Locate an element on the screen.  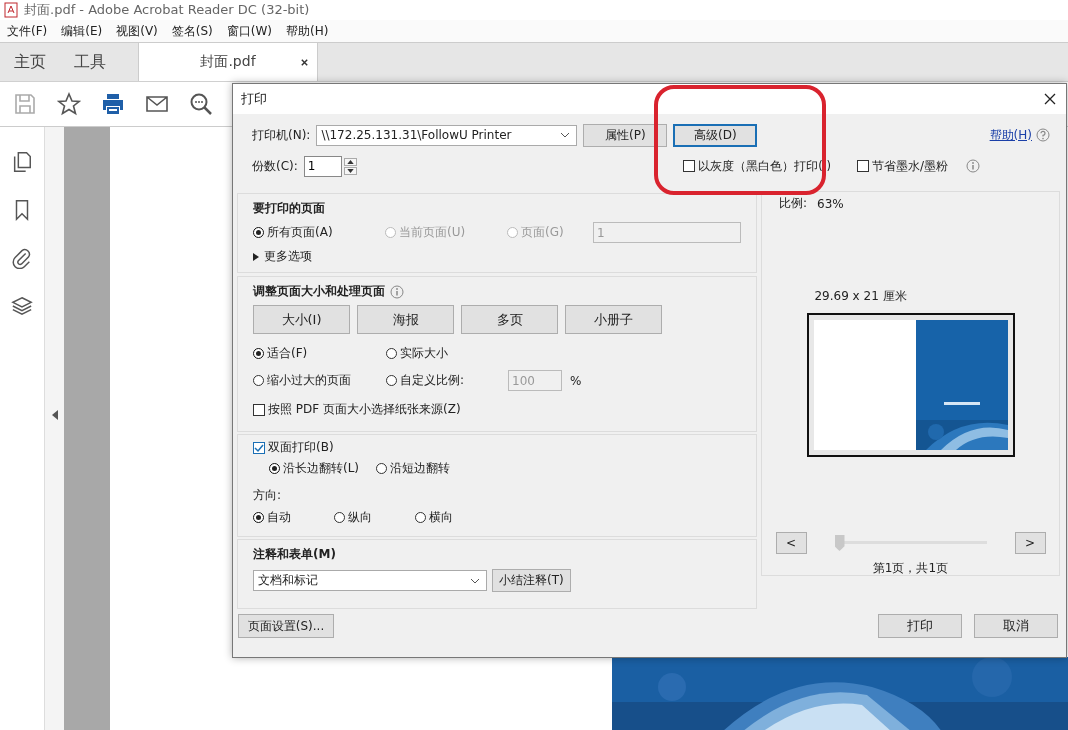
section-title: 注释和表单(M) is located at coordinates (295, 554).